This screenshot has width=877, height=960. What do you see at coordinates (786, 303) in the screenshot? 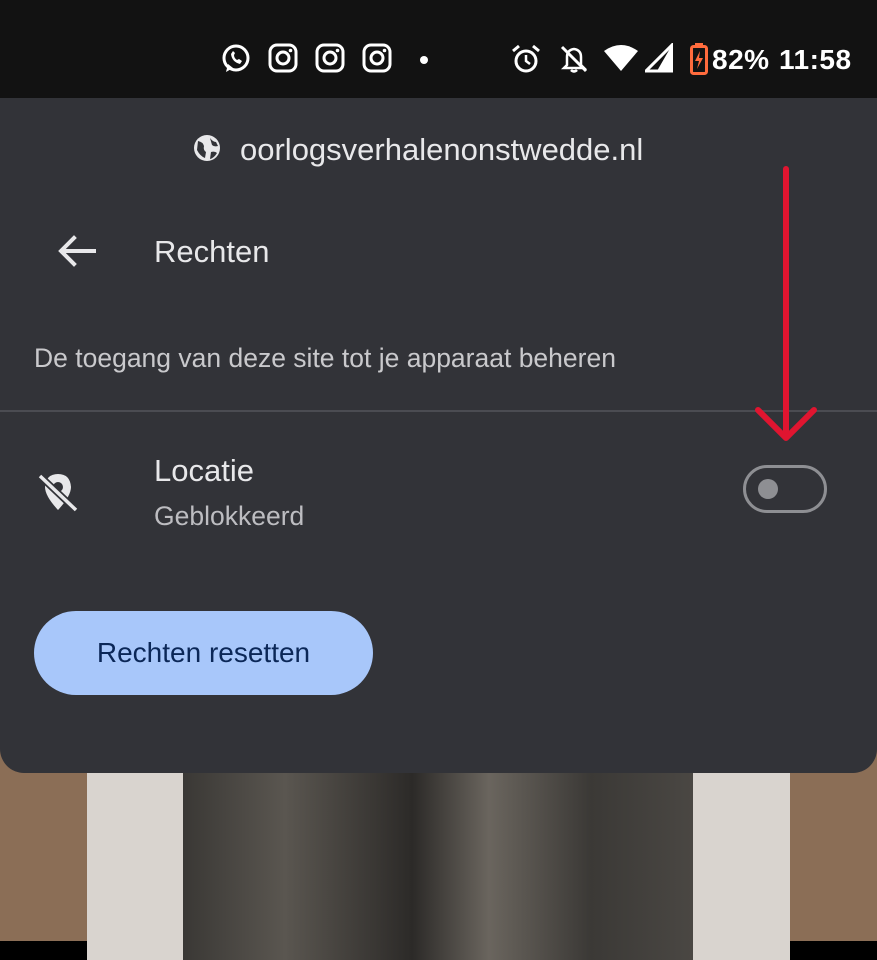
I see `red-arrow-annotation` at bounding box center [786, 303].